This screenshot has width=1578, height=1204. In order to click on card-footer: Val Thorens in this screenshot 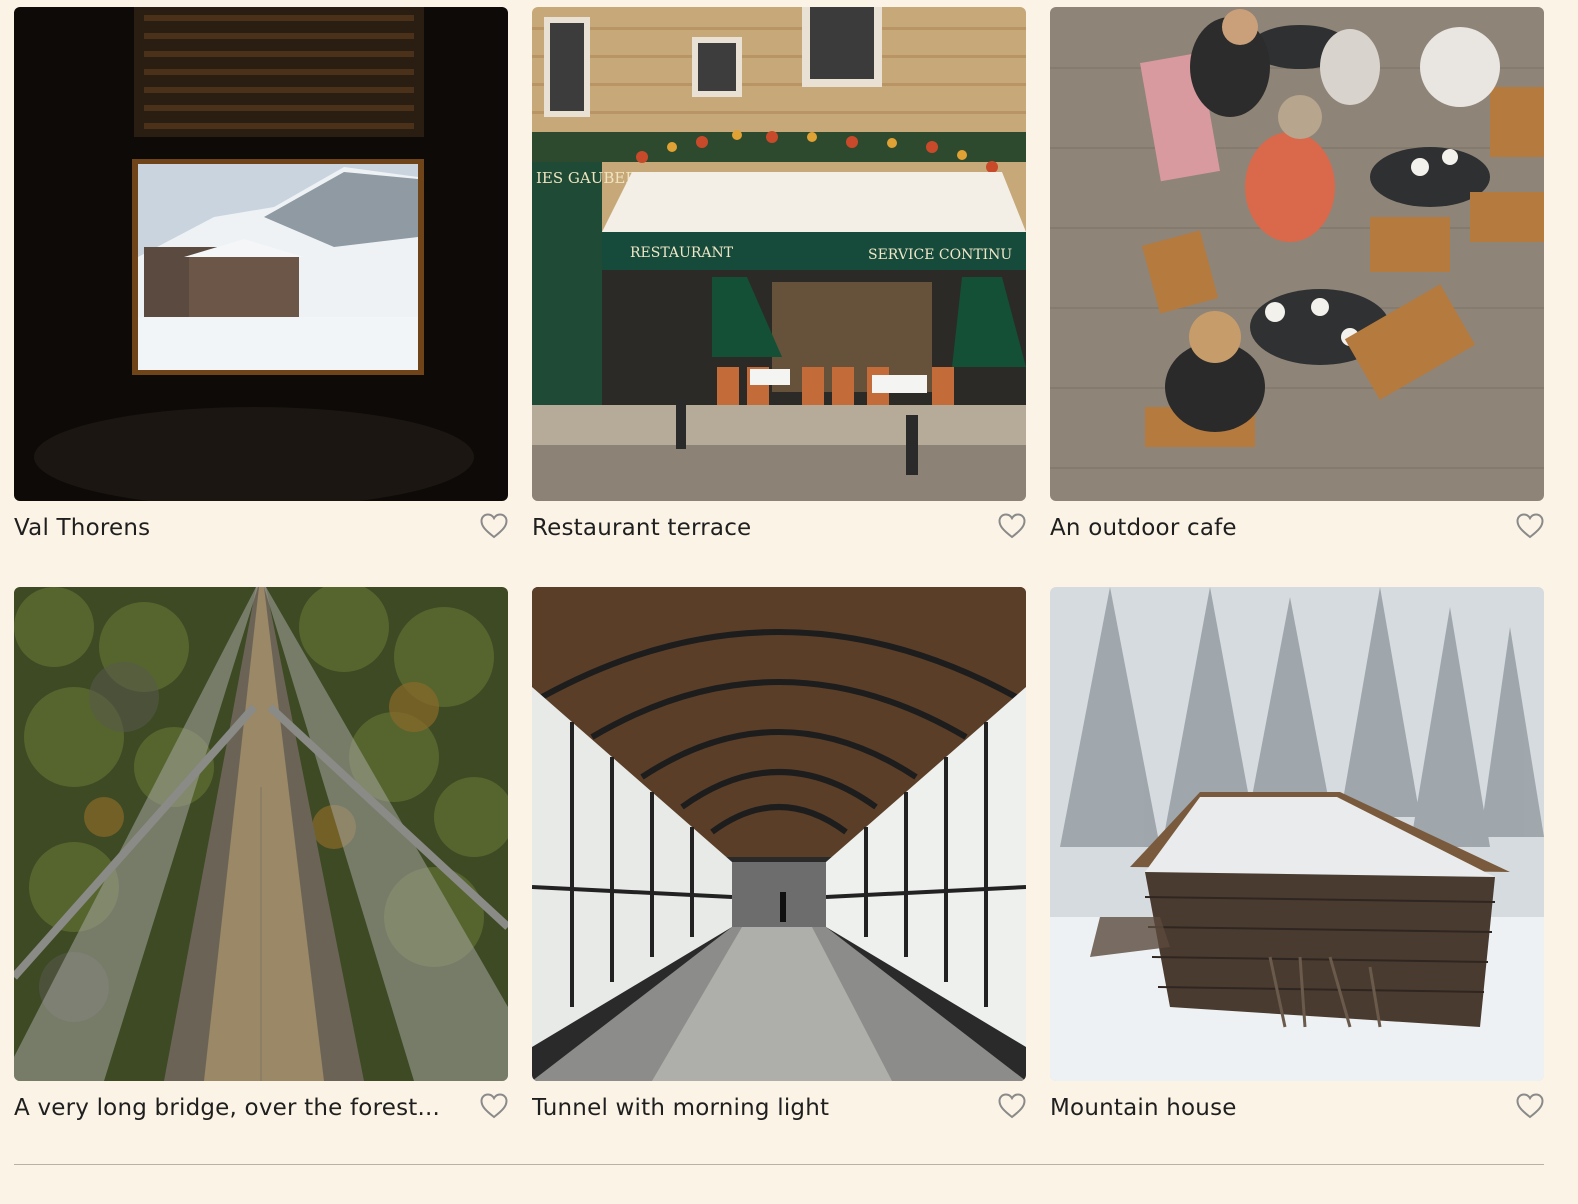, I will do `click(261, 531)`.